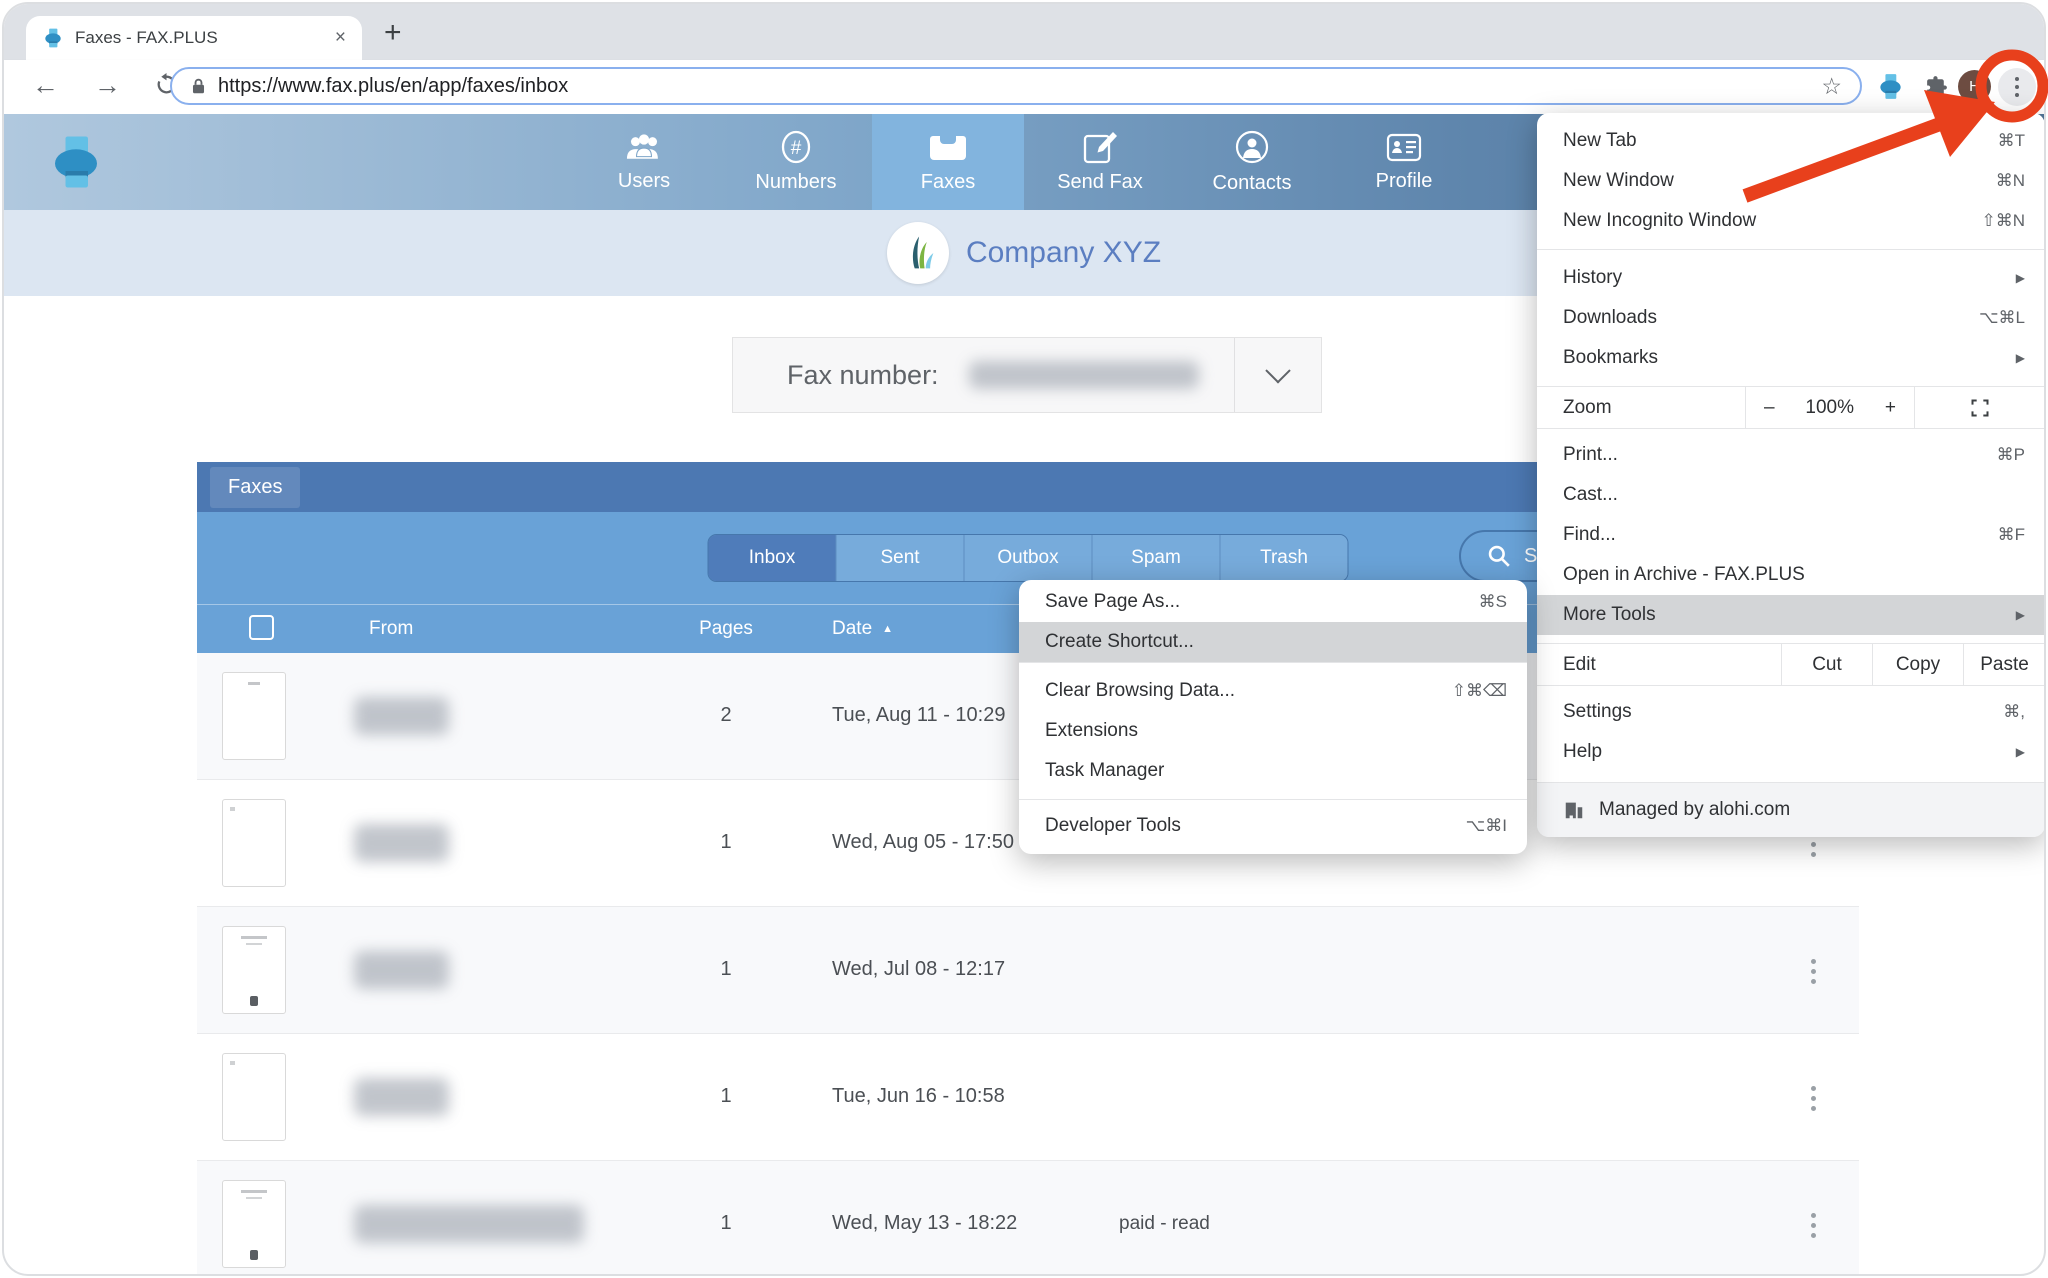 Image resolution: width=2048 pixels, height=1278 pixels. What do you see at coordinates (862, 629) in the screenshot?
I see `column-date: Date ▲` at bounding box center [862, 629].